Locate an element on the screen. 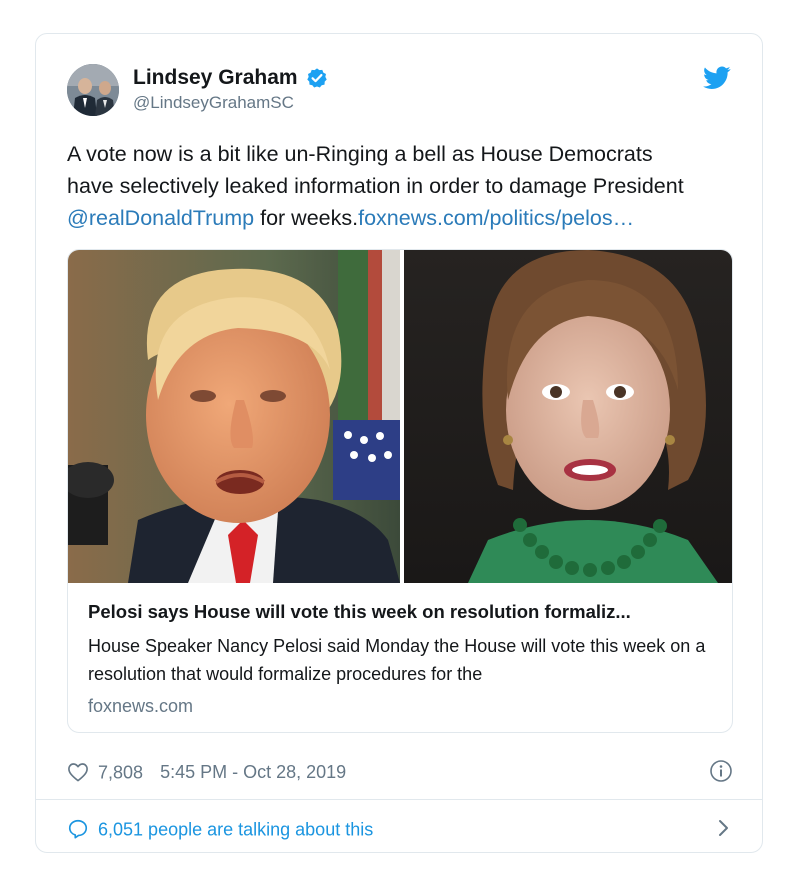 This screenshot has height=889, width=800. link-preview-domain: foxnews.com is located at coordinates (141, 706).